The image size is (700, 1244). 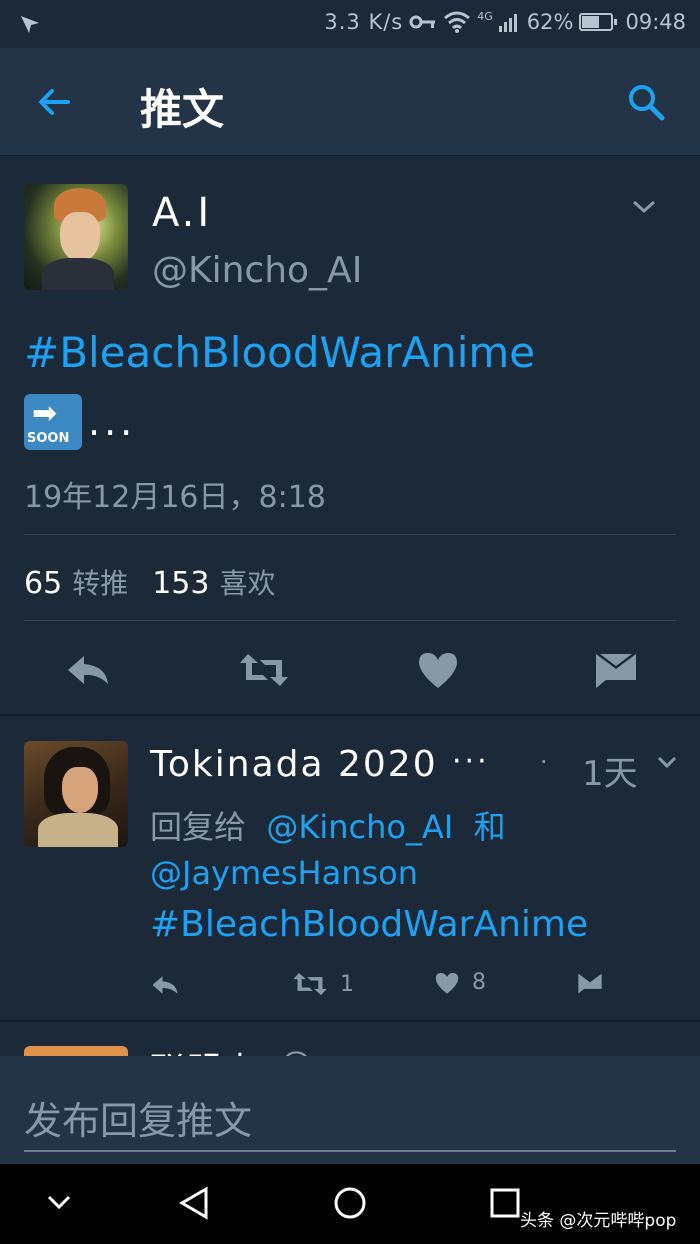 What do you see at coordinates (505, 1203) in the screenshot?
I see `recents-square-icon` at bounding box center [505, 1203].